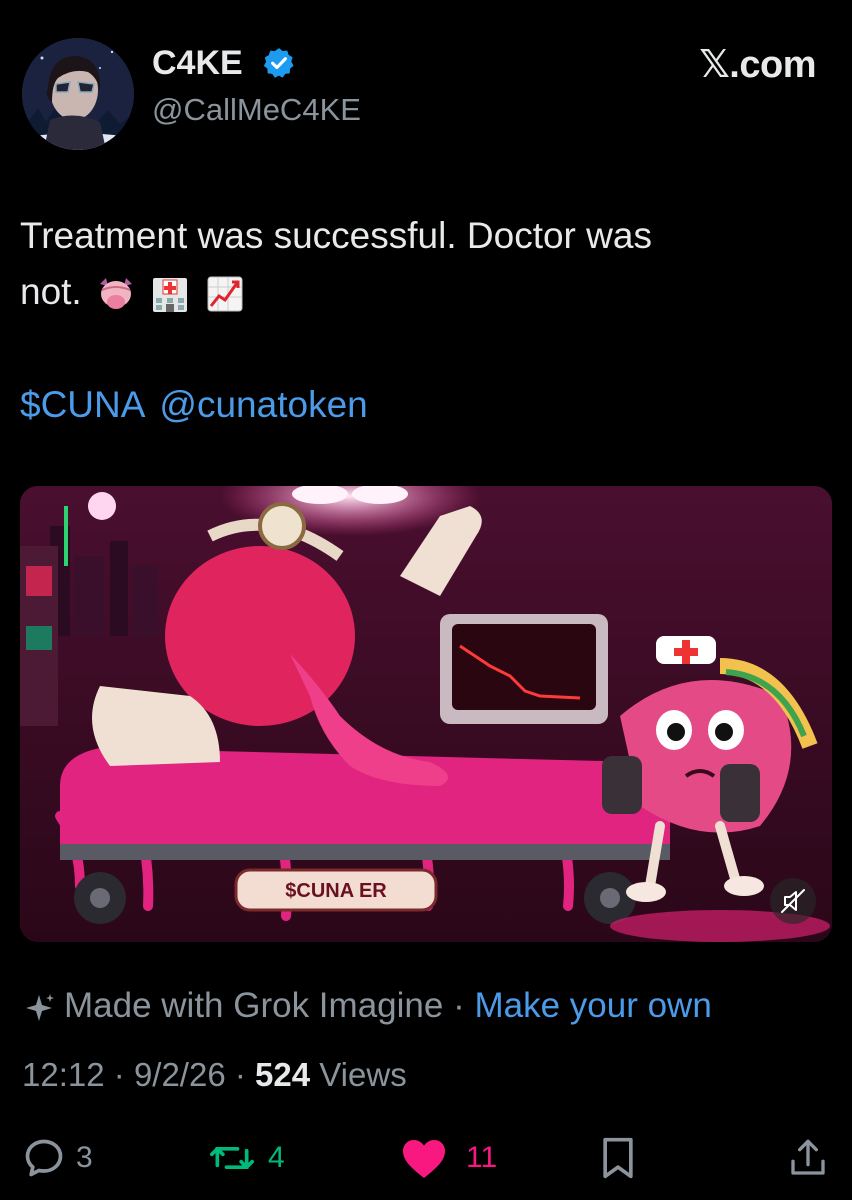 The width and height of the screenshot is (852, 1200). I want to click on mute-button, so click(793, 901).